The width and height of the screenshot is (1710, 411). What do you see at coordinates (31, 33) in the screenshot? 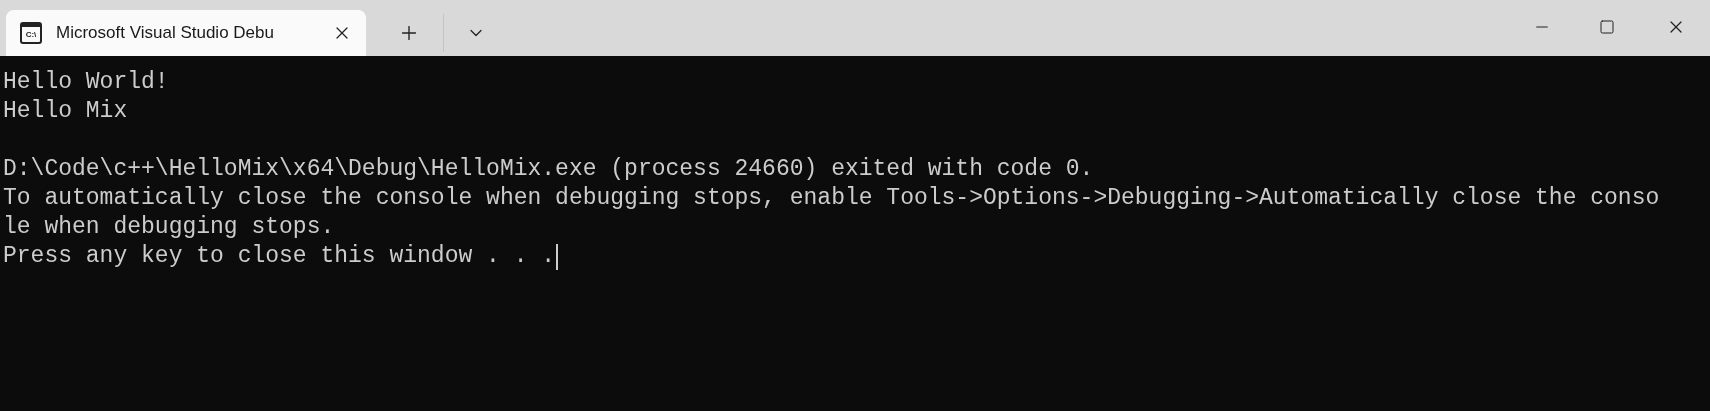
I see `console-icon: C:\` at bounding box center [31, 33].